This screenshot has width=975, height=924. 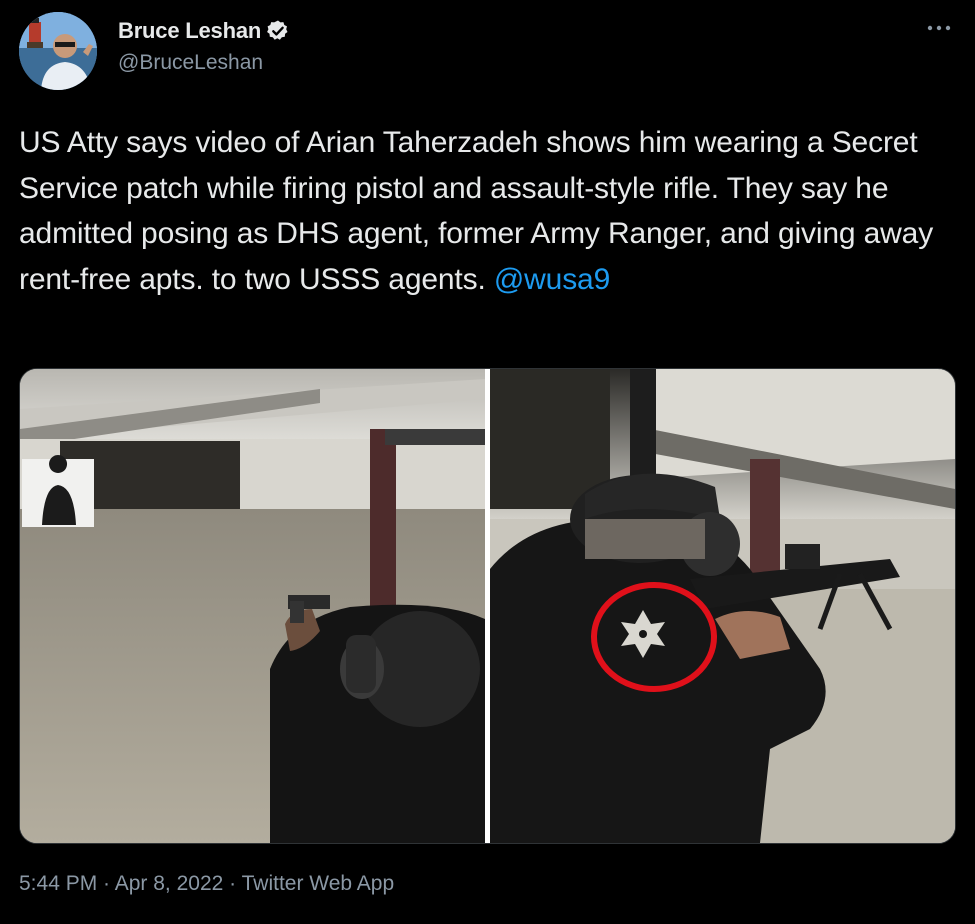 I want to click on tweet-meta: 5:44 PM · Apr 8, 2022 · Twitter Web App, so click(x=206, y=884).